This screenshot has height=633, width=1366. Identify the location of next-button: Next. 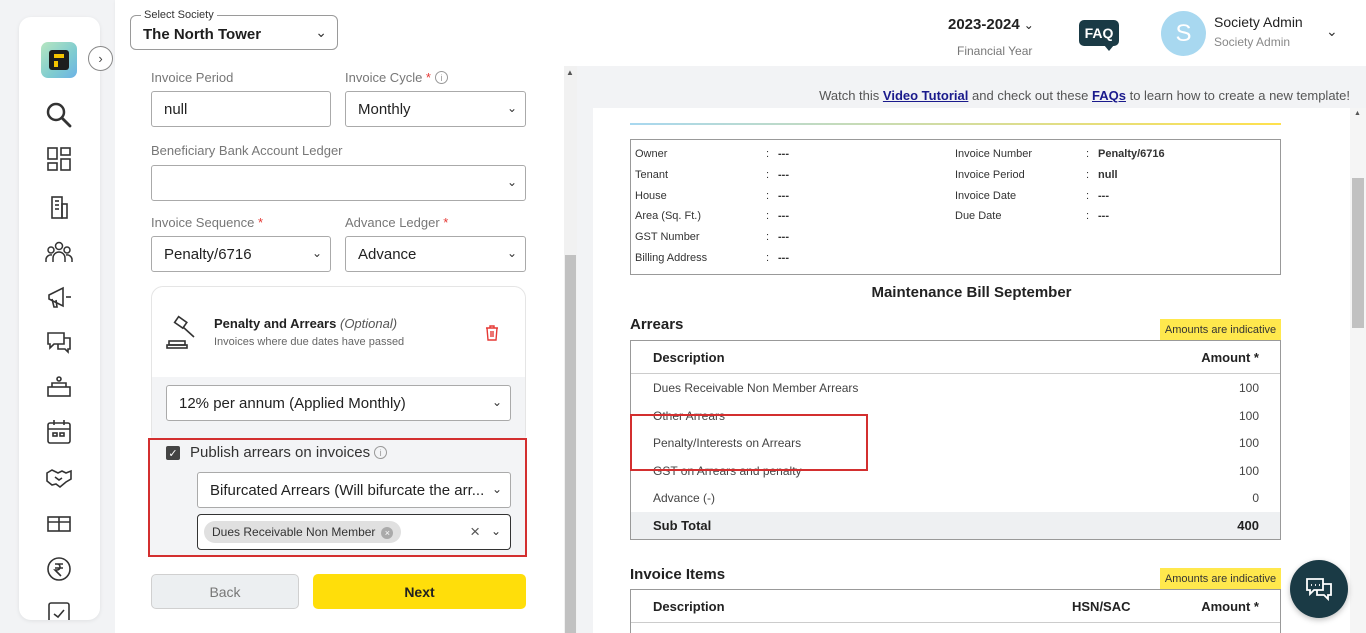
(419, 591).